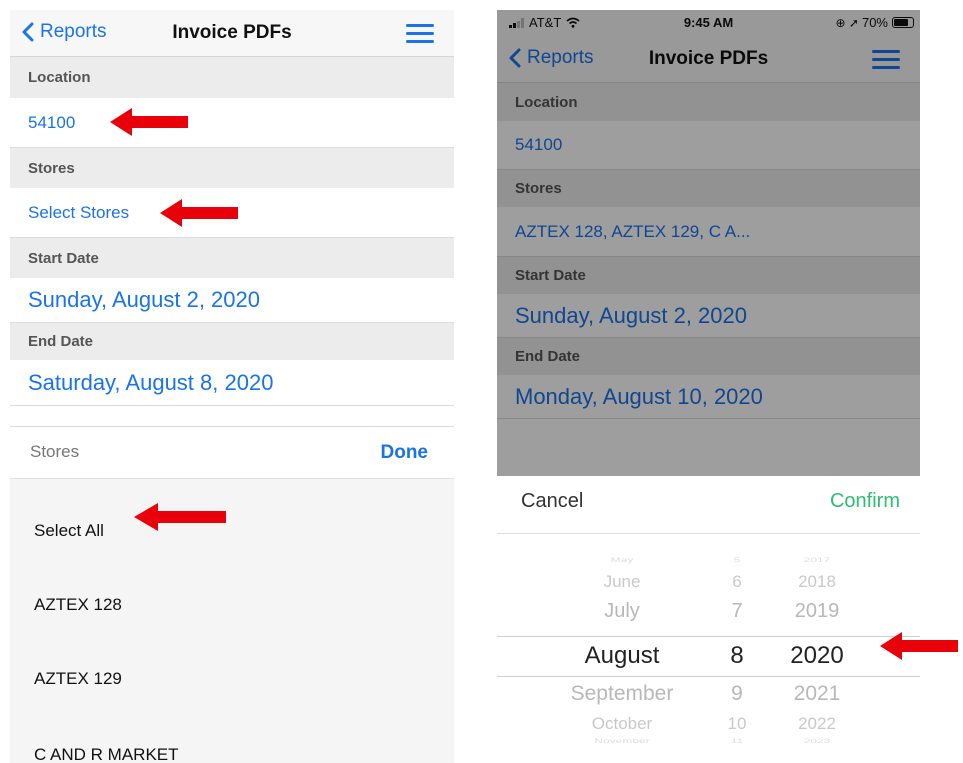 The image size is (963, 763). Describe the element at coordinates (817, 560) in the screenshot. I see `year-option: 2017` at that location.